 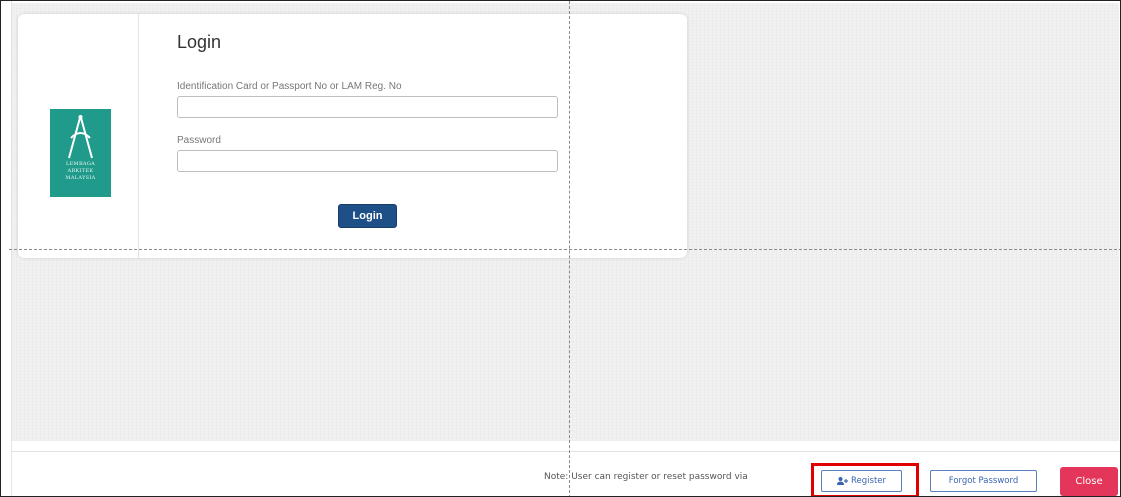 I want to click on close-button: Close, so click(x=1089, y=481).